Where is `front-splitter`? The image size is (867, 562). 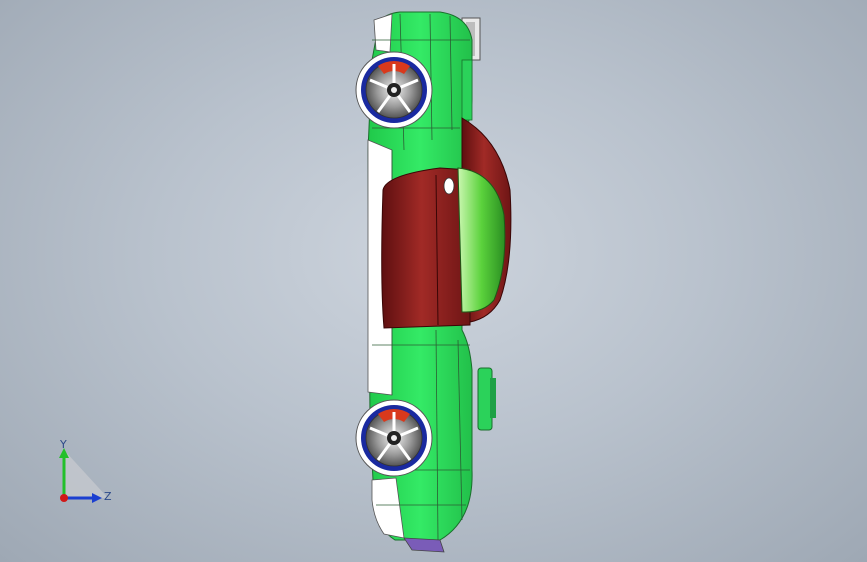
front-splitter is located at coordinates (424, 545).